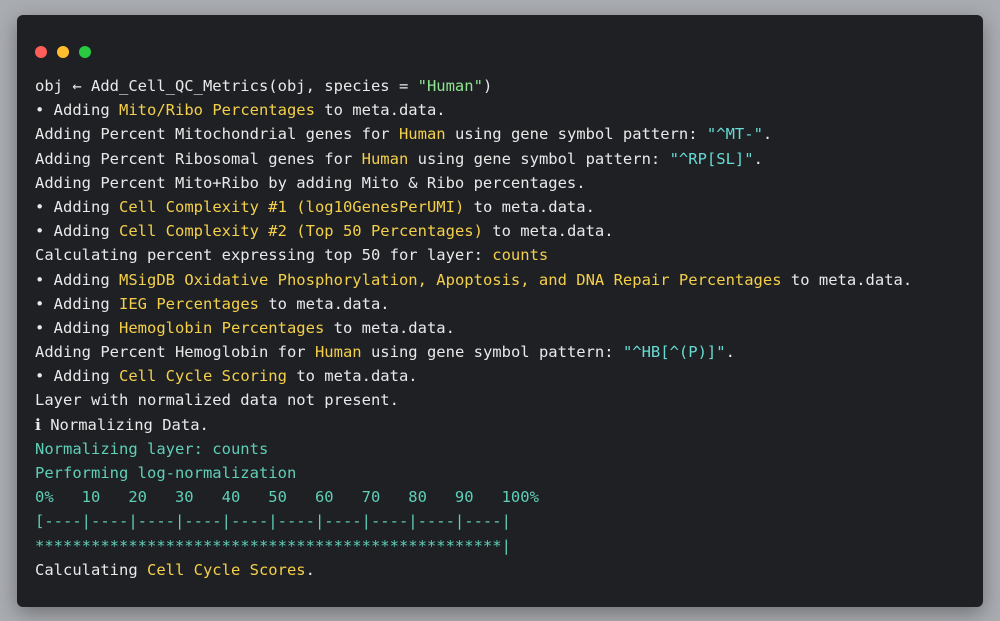 This screenshot has height=621, width=1000. What do you see at coordinates (505, 449) in the screenshot?
I see `console-line: Normalizing layer: counts` at bounding box center [505, 449].